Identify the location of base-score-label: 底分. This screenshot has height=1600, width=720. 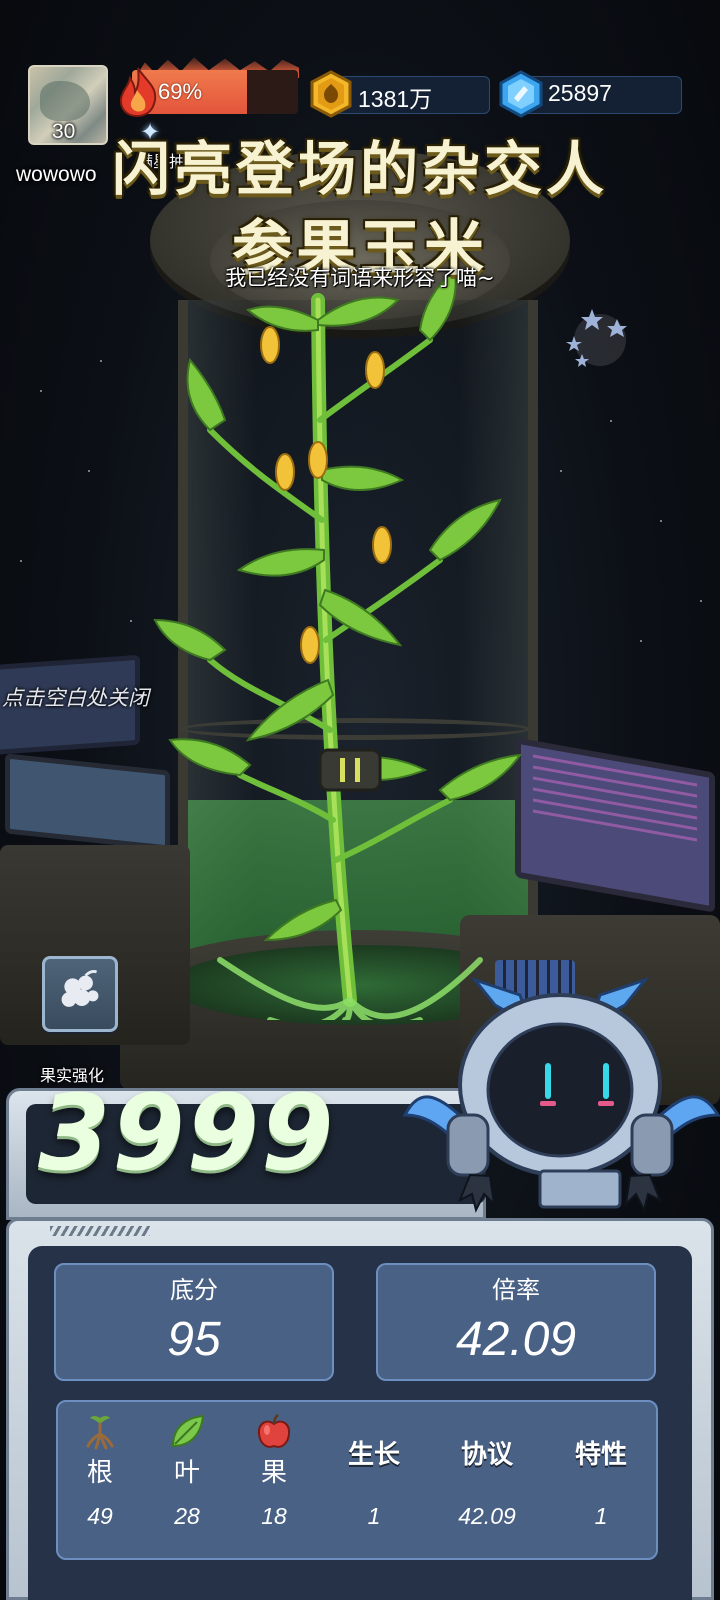
(194, 1290).